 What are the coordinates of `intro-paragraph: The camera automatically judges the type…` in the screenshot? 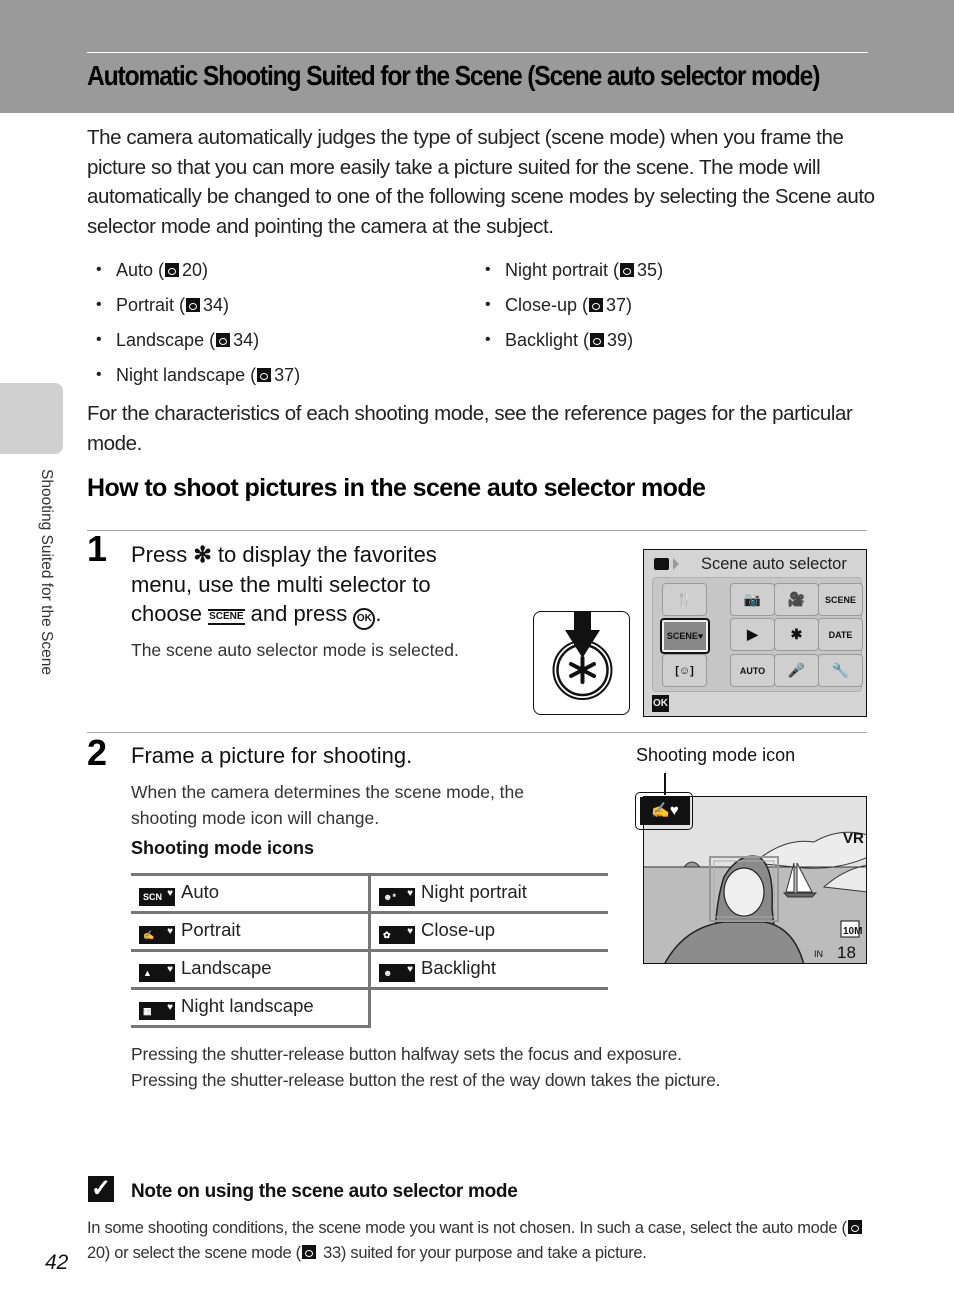 It's located at (481, 182).